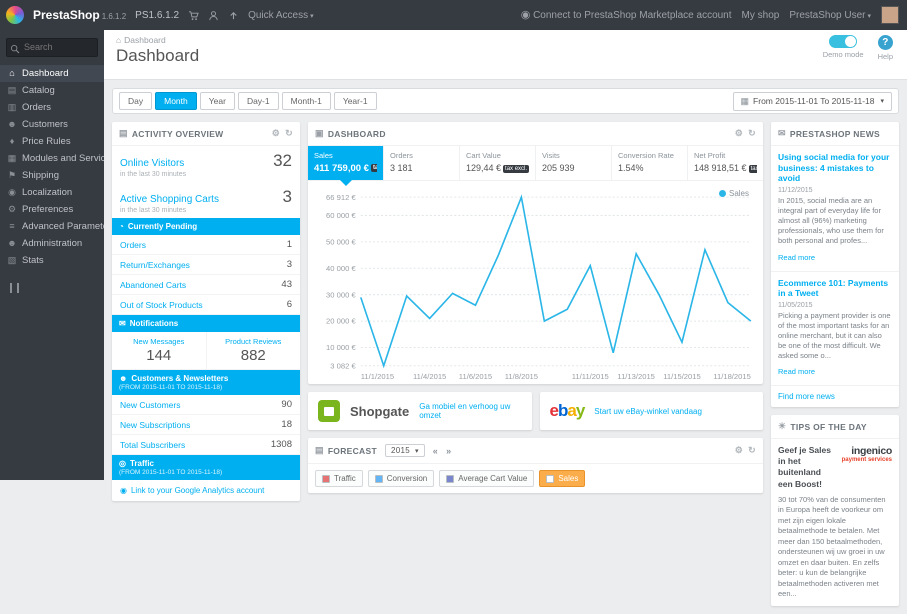 This screenshot has width=907, height=614. Describe the element at coordinates (286, 424) in the screenshot. I see `new-subscriptions-value: 18` at that location.